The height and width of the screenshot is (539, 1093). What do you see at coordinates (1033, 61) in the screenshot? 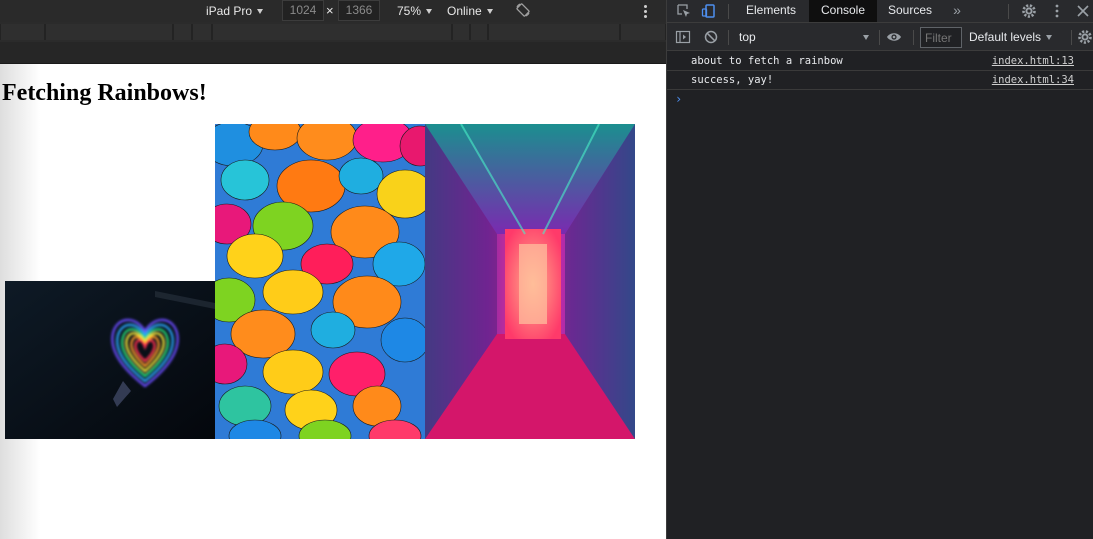
I see `console-message-source-link: index.html:13` at bounding box center [1033, 61].